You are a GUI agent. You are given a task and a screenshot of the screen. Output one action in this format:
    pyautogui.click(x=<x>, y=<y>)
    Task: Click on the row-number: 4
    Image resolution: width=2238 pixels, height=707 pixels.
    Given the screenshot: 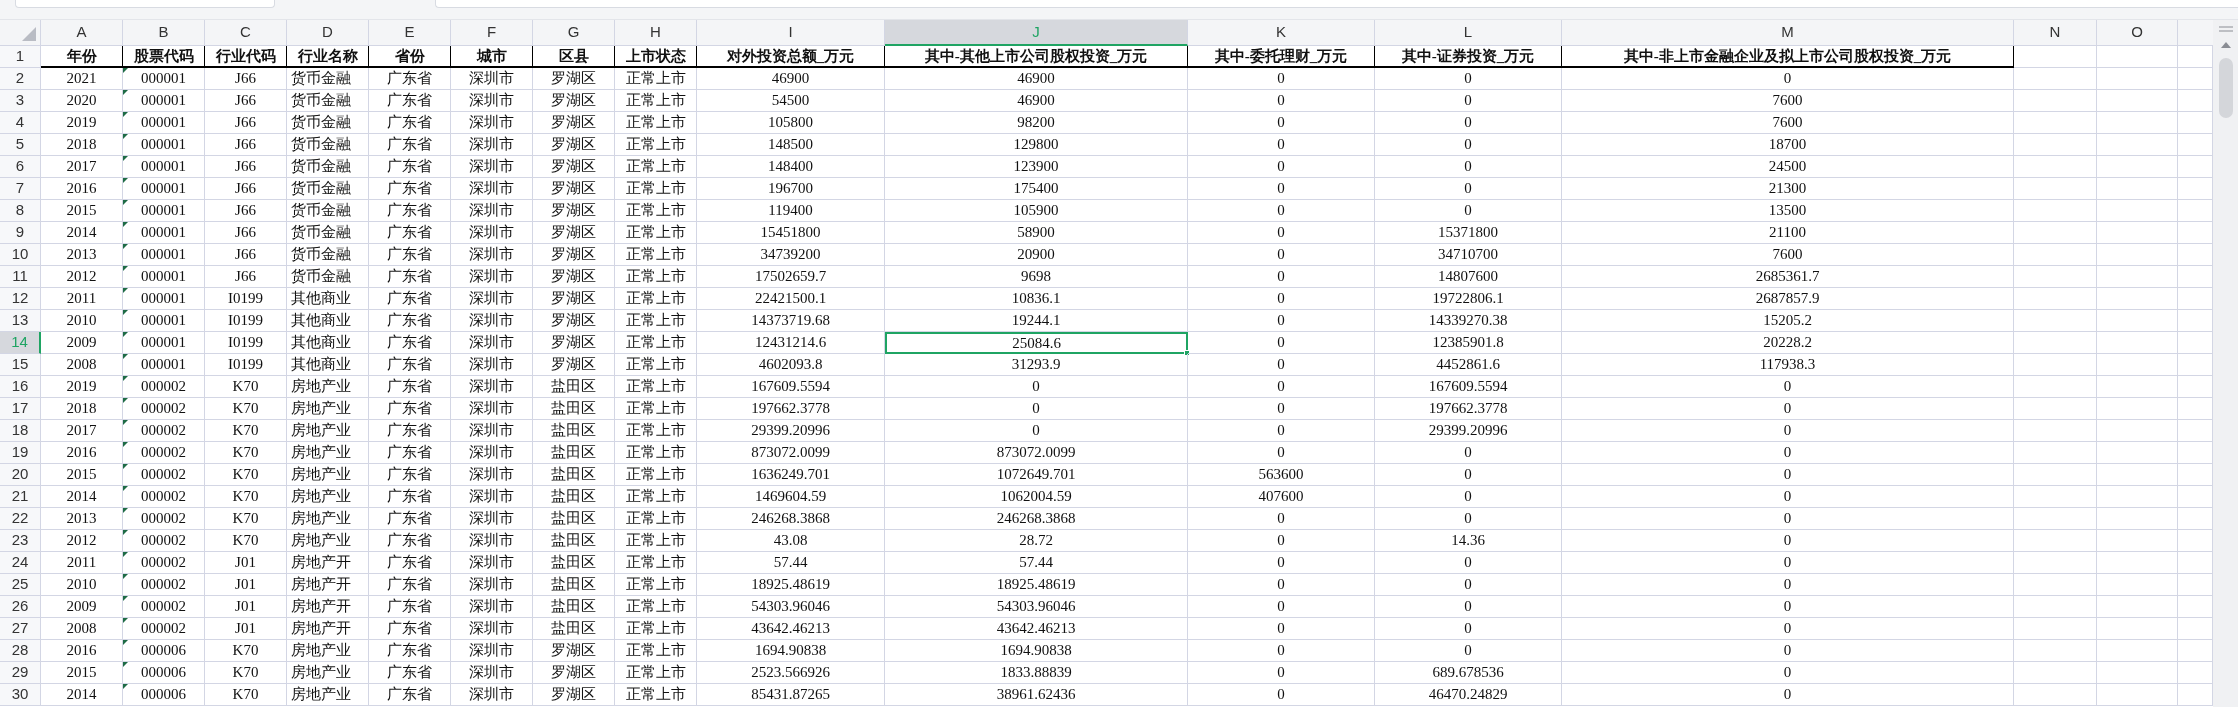 What is the action you would take?
    pyautogui.click(x=20, y=123)
    